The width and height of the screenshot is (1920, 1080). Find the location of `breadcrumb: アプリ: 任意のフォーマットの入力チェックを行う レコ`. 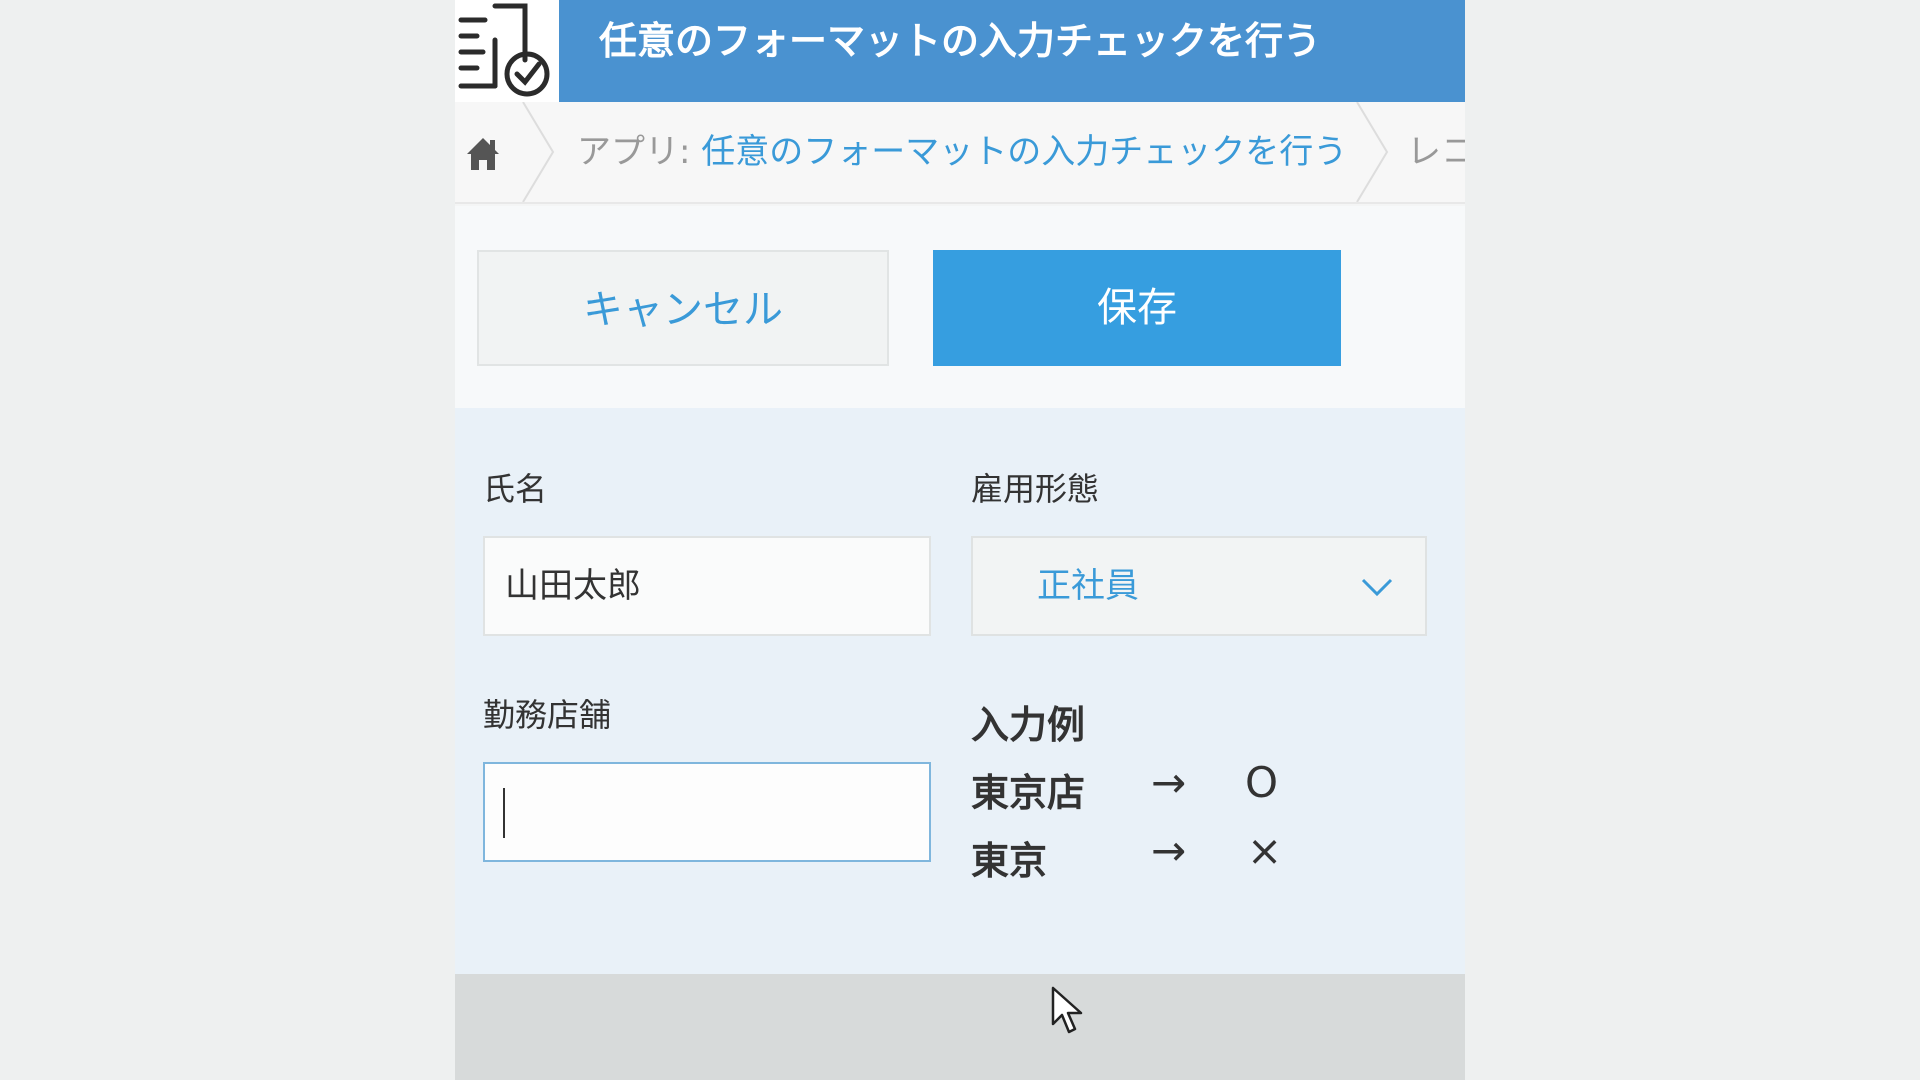

breadcrumb: アプリ: 任意のフォーマットの入力チェックを行う レコ is located at coordinates (960, 153).